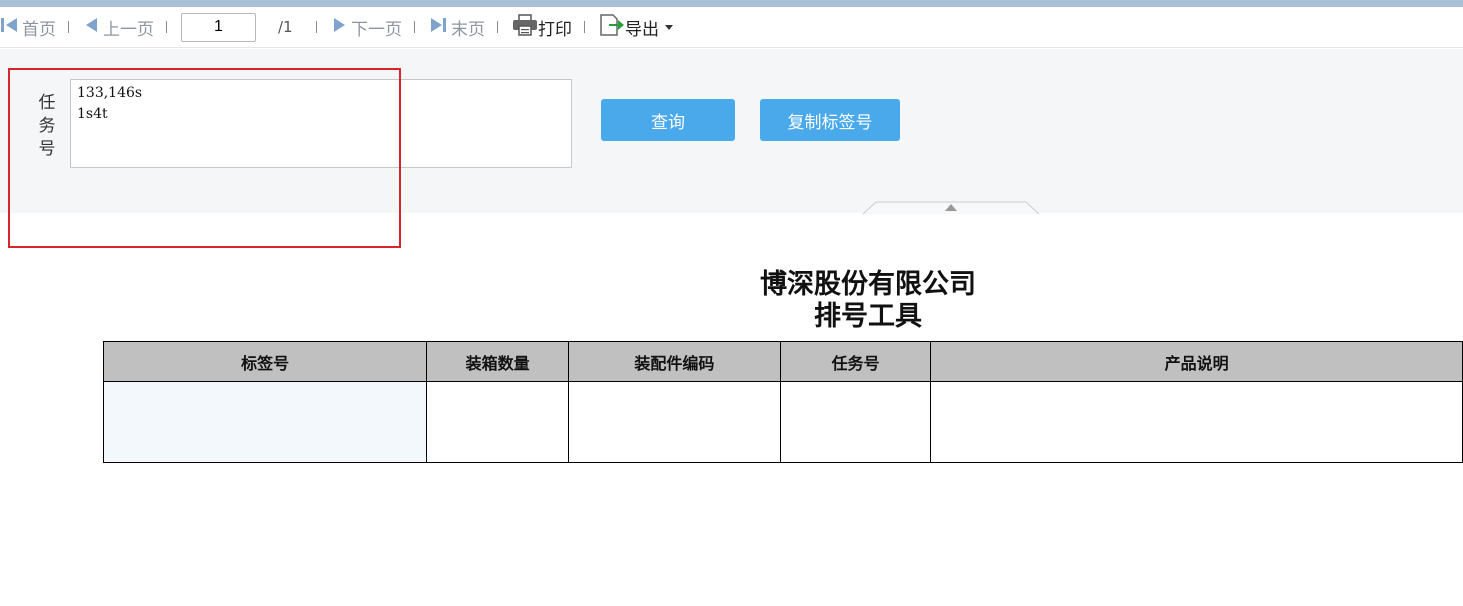 The height and width of the screenshot is (606, 1463). Describe the element at coordinates (555, 29) in the screenshot. I see `print-label: 打印` at that location.